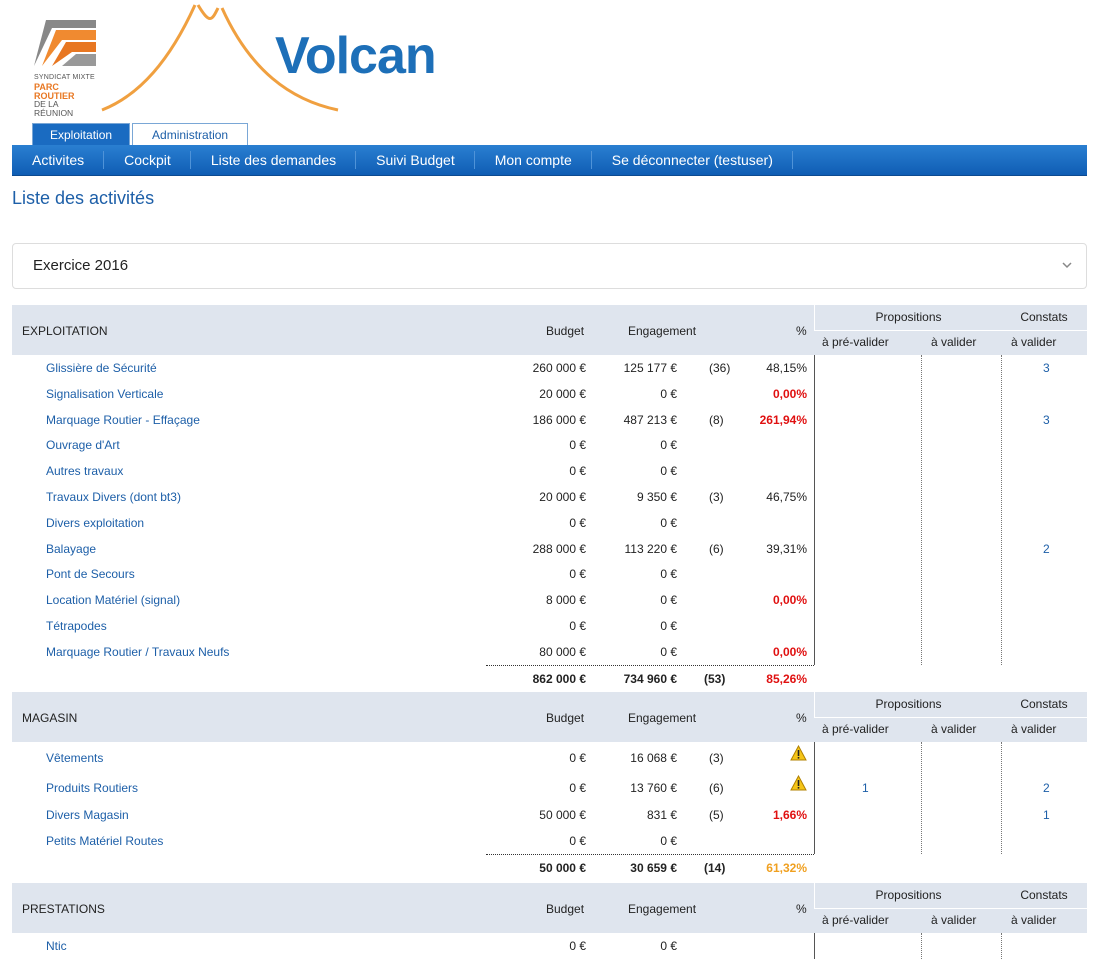 The width and height of the screenshot is (1093, 959). I want to click on activity-link: Petits Matériel Routes, so click(104, 841).